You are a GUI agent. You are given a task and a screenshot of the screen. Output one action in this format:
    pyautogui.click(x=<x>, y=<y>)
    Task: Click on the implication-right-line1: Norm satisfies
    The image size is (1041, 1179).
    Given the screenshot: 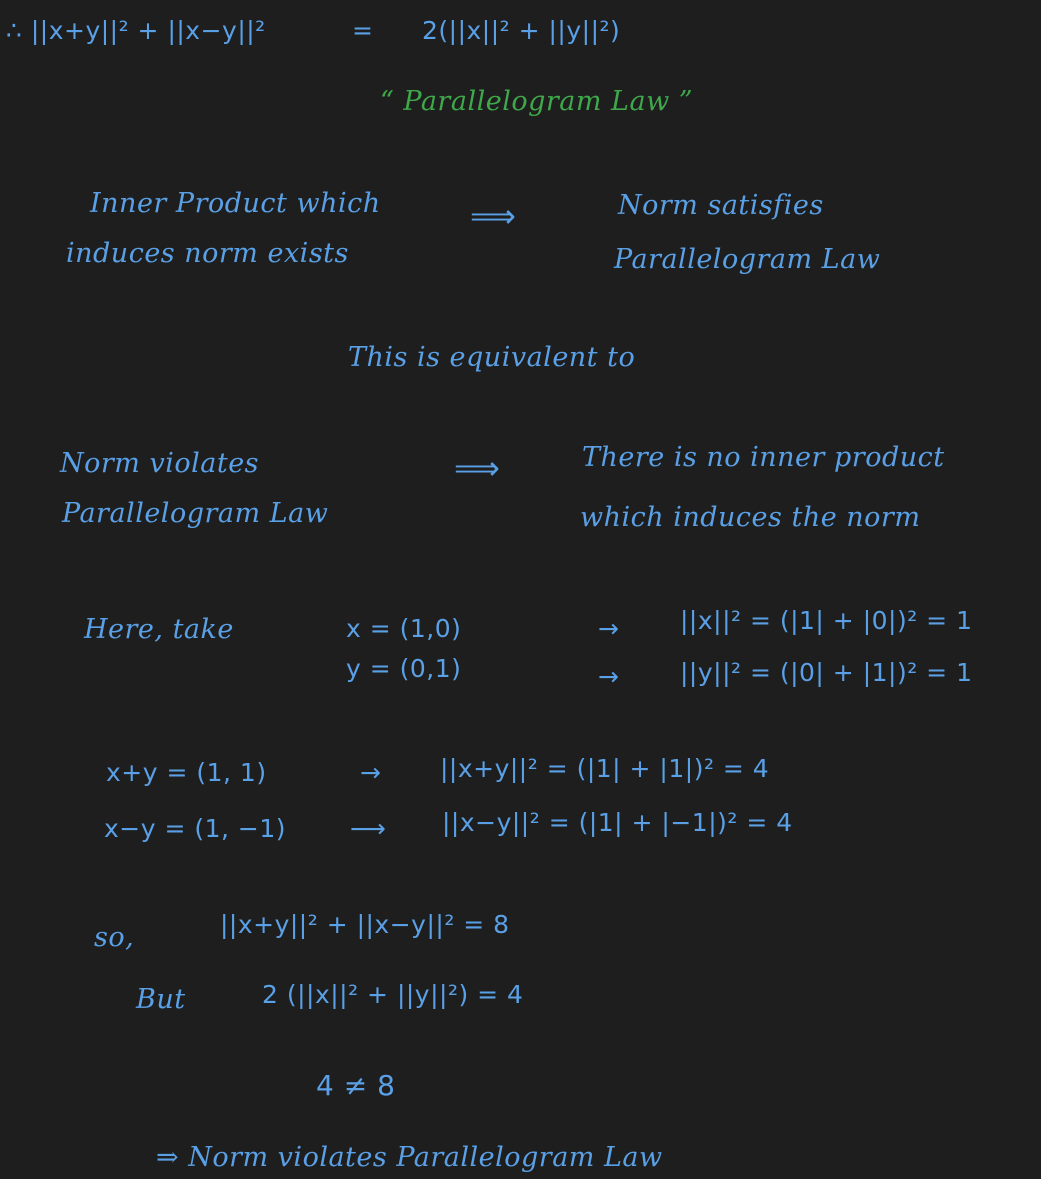 What is the action you would take?
    pyautogui.click(x=721, y=205)
    